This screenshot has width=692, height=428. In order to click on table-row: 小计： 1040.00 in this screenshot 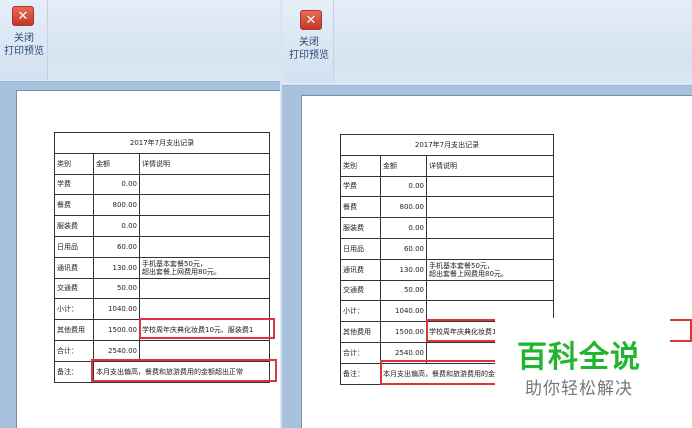, I will do `click(162, 309)`.